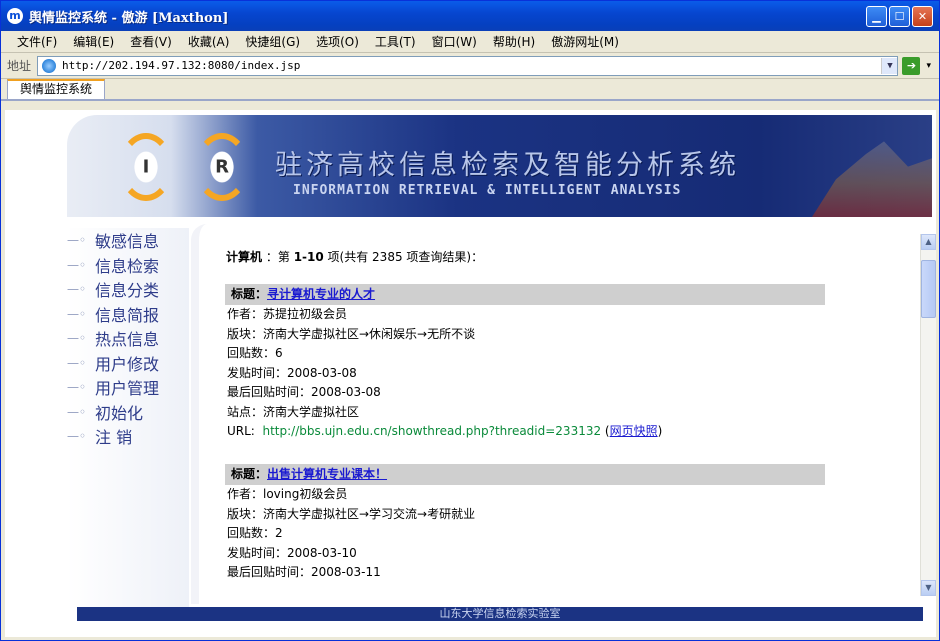  I want to click on record-title-link: 出售计算机专业课本！, so click(327, 474).